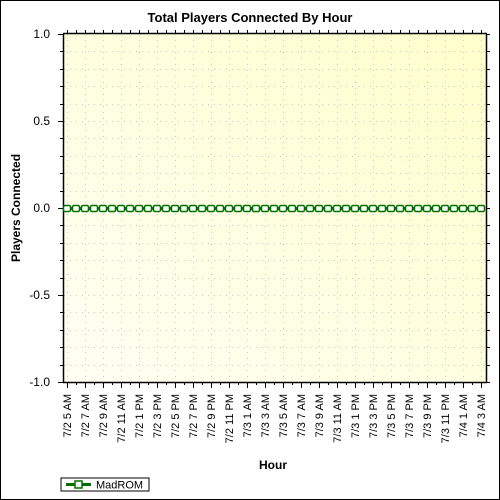  I want to click on x-tick-label: 7/3 5 AM, so click(284, 415).